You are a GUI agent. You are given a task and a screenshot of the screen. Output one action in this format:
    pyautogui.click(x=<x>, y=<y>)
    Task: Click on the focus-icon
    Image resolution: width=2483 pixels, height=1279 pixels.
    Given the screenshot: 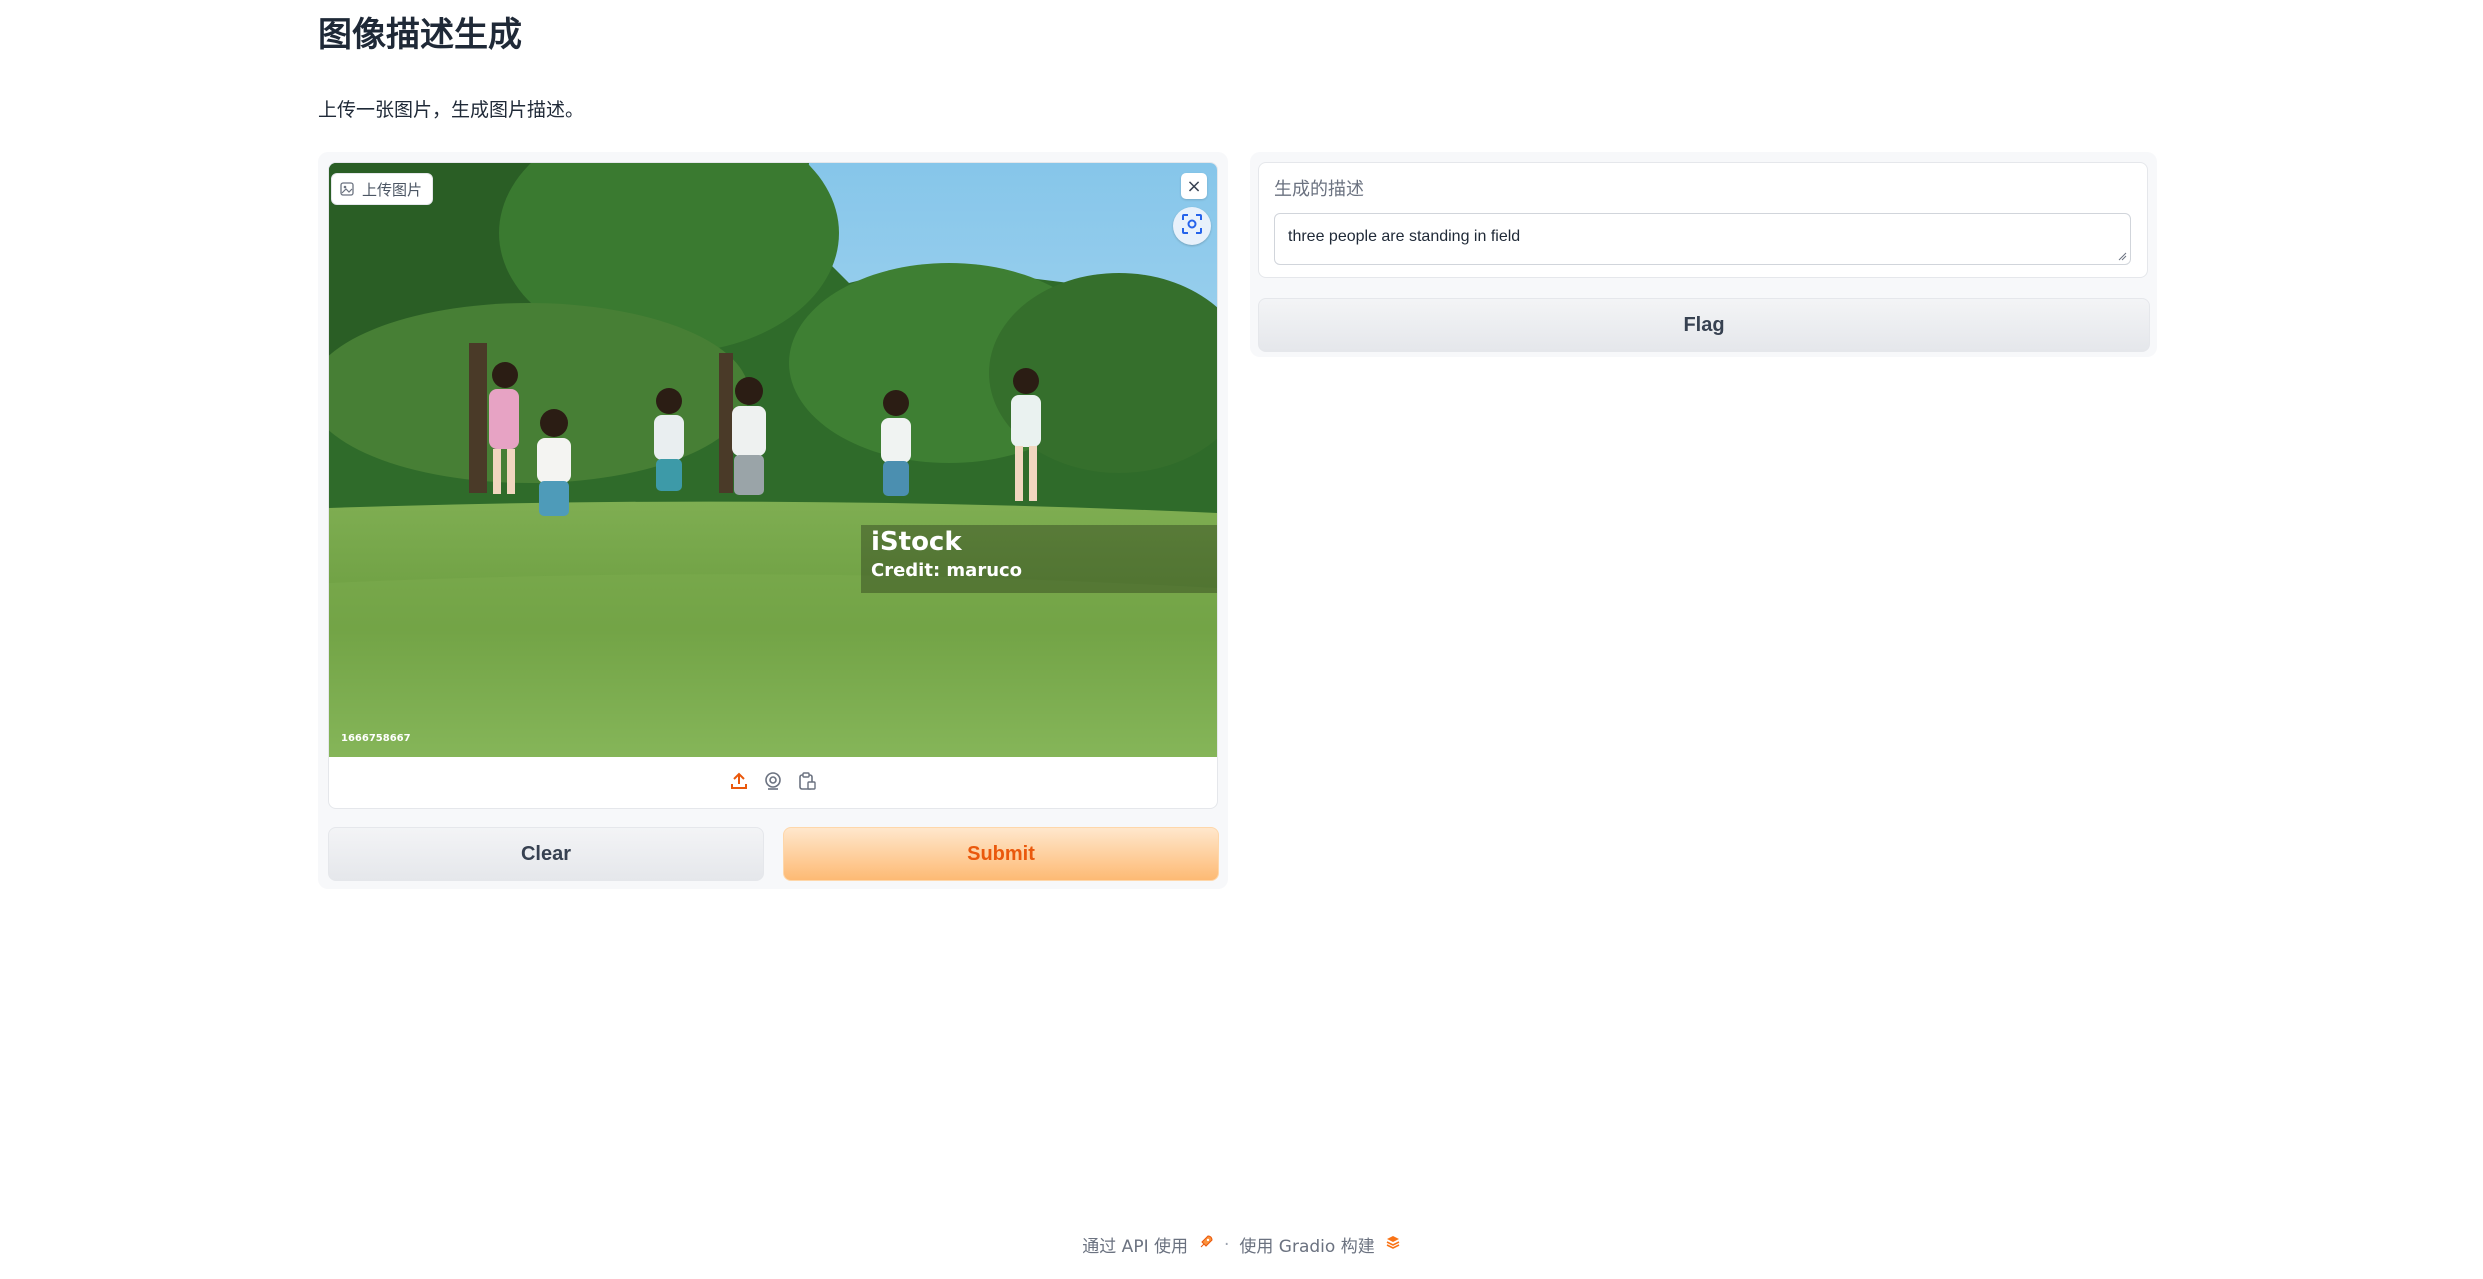 What is the action you would take?
    pyautogui.click(x=1192, y=226)
    